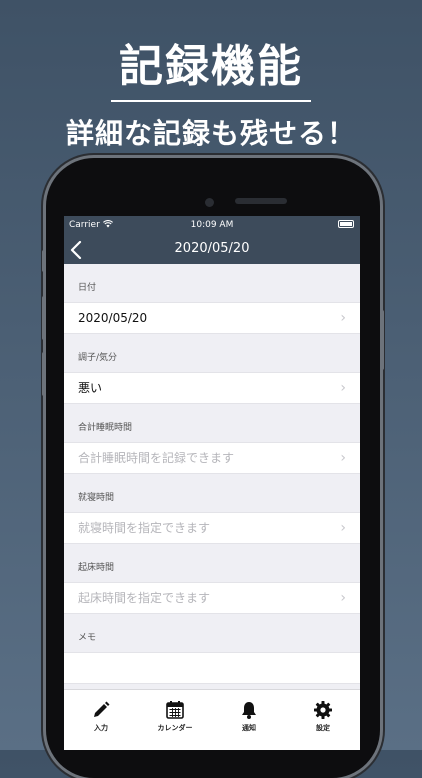  Describe the element at coordinates (212, 528) in the screenshot. I see `bedtime-row: 就寝時間を指定できます ›` at that location.